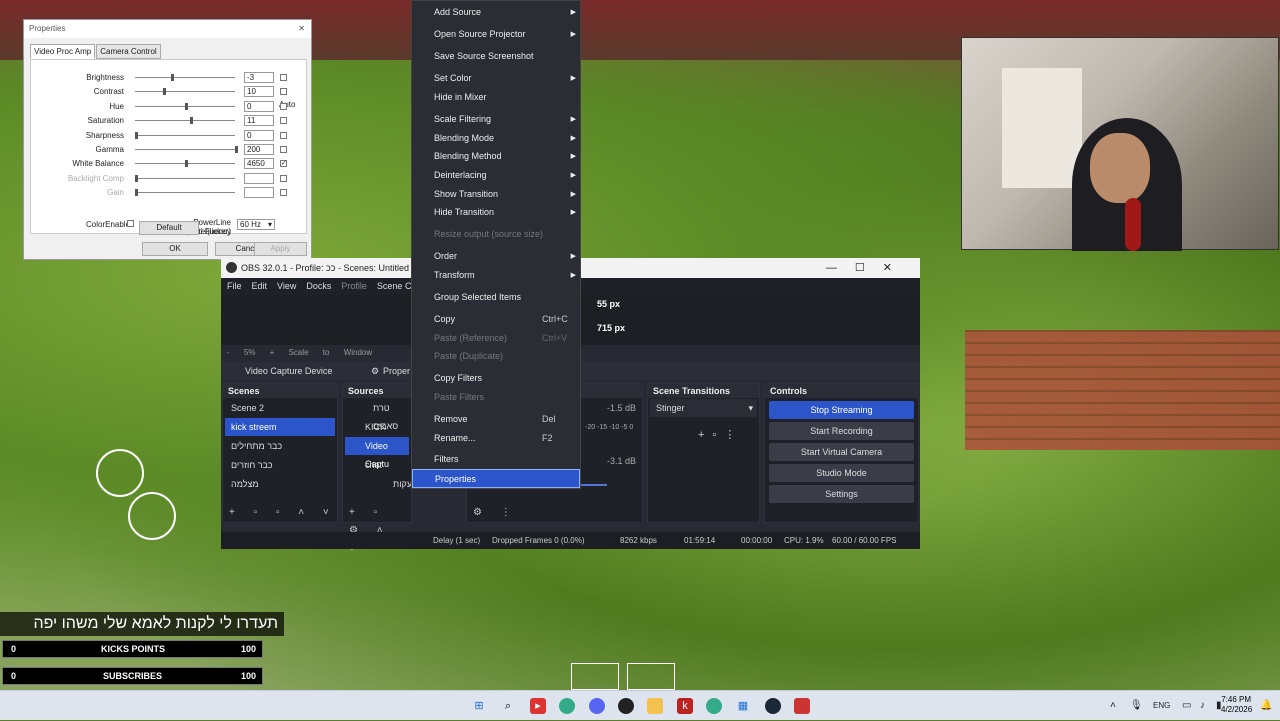 The width and height of the screenshot is (1280, 721). What do you see at coordinates (280, 484) in the screenshot?
I see `scene-item: מצלמה` at bounding box center [280, 484].